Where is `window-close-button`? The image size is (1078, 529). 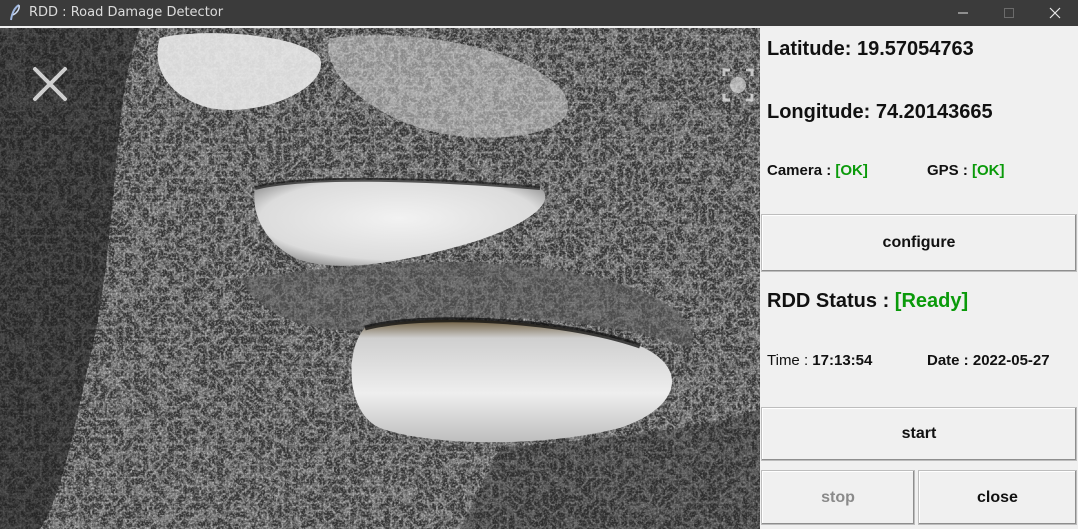 window-close-button is located at coordinates (1055, 13).